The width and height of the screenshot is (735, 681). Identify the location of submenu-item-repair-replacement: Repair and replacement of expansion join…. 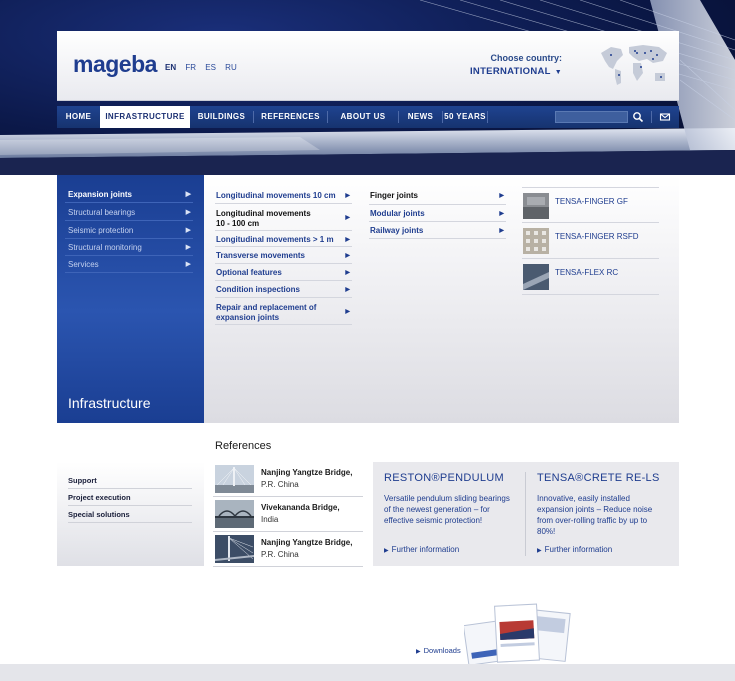
(283, 311).